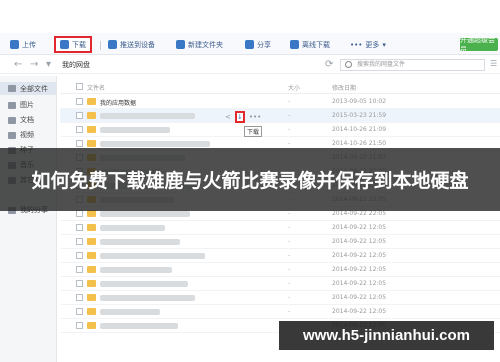 This screenshot has width=500, height=362. What do you see at coordinates (21, 135) in the screenshot?
I see `sidebar-item-videos: 视频` at bounding box center [21, 135].